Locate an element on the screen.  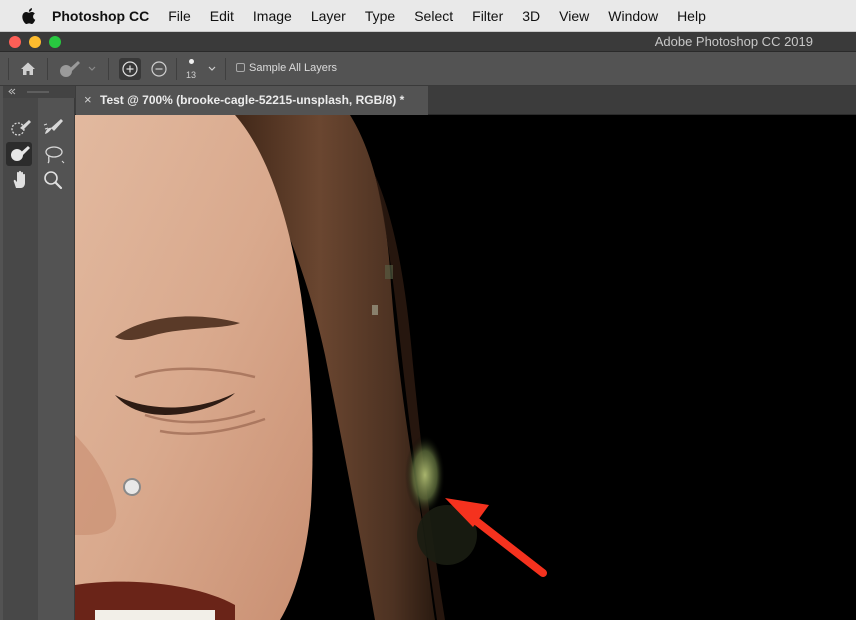
brush-picker-chevron-icon is located at coordinates (212, 69).